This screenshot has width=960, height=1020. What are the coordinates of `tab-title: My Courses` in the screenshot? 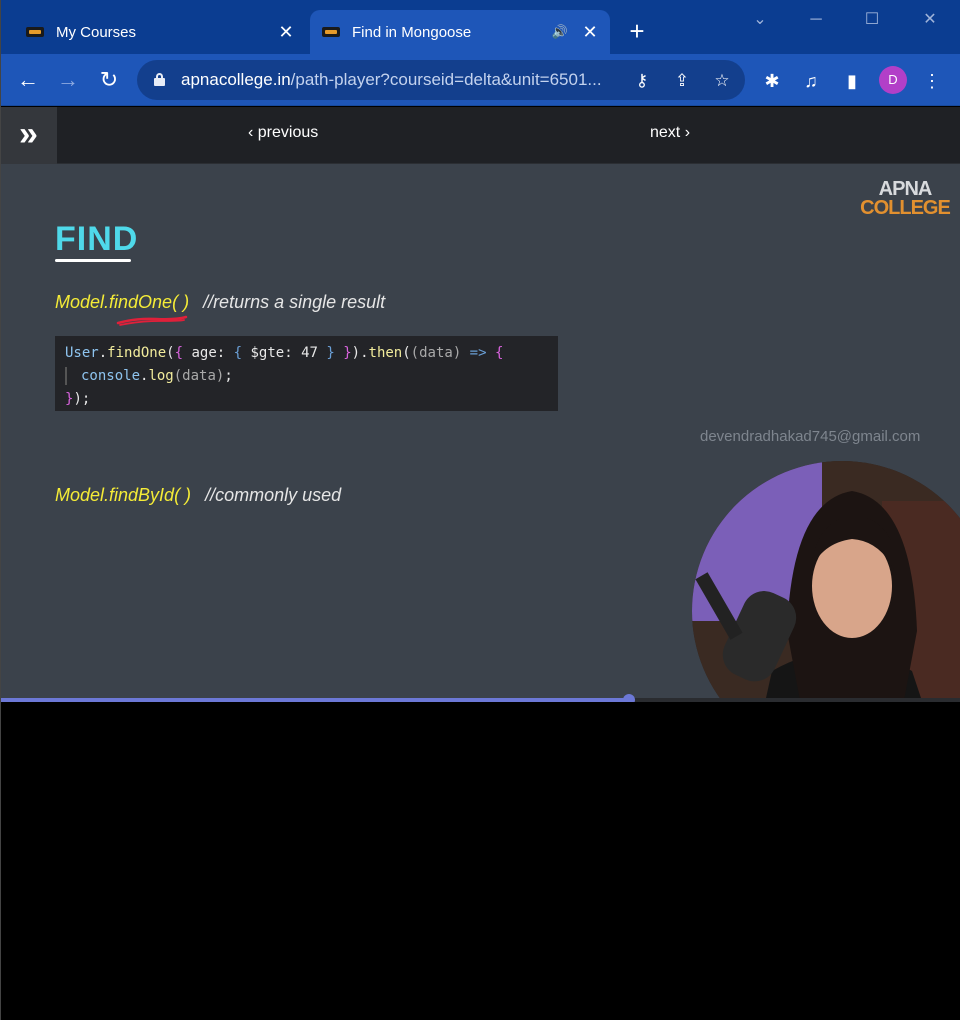 It's located at (96, 32).